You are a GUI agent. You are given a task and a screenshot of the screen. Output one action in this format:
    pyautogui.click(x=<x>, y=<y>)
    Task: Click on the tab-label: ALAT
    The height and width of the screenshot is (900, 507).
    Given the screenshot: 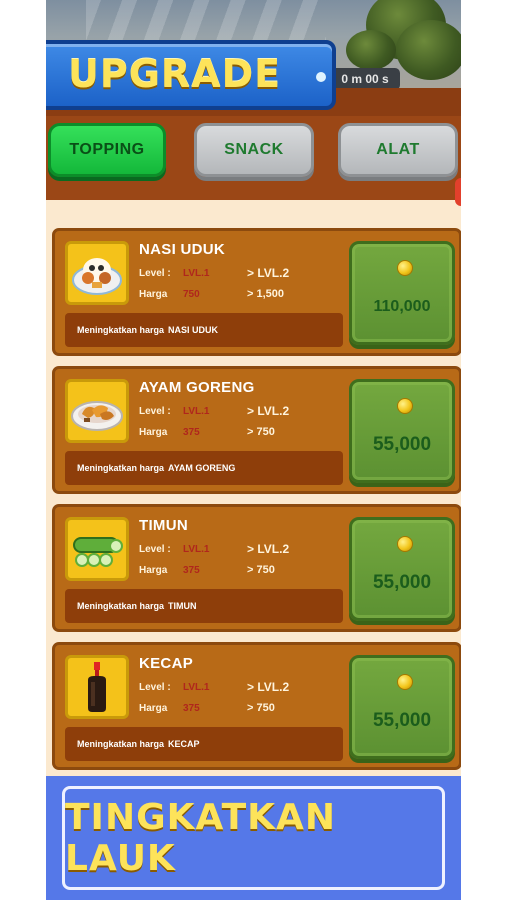 What is the action you would take?
    pyautogui.click(x=398, y=149)
    